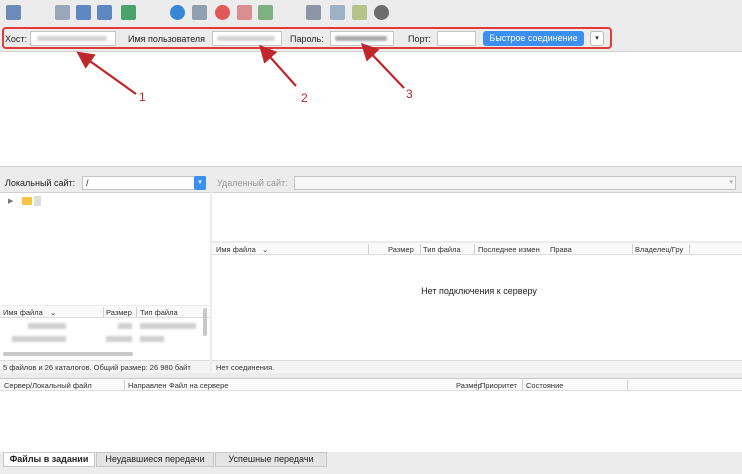  What do you see at coordinates (509, 249) in the screenshot?
I see `remote-col-modified: Последнее измен` at bounding box center [509, 249].